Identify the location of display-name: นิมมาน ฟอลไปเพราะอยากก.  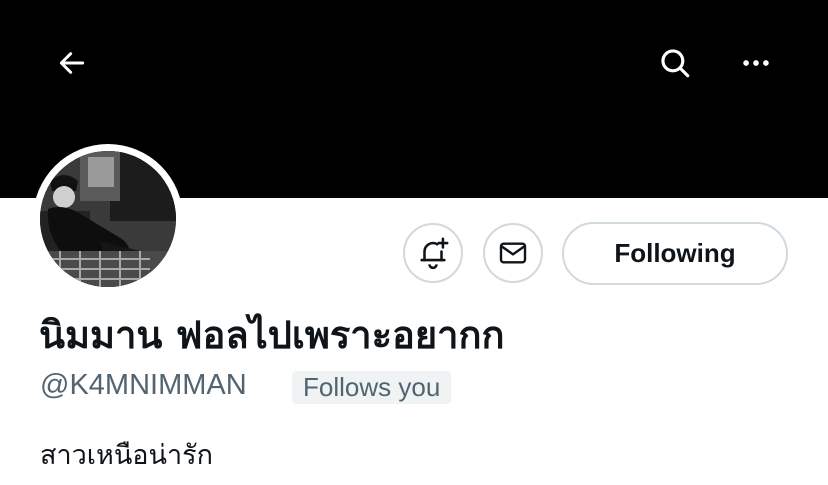
(272, 335).